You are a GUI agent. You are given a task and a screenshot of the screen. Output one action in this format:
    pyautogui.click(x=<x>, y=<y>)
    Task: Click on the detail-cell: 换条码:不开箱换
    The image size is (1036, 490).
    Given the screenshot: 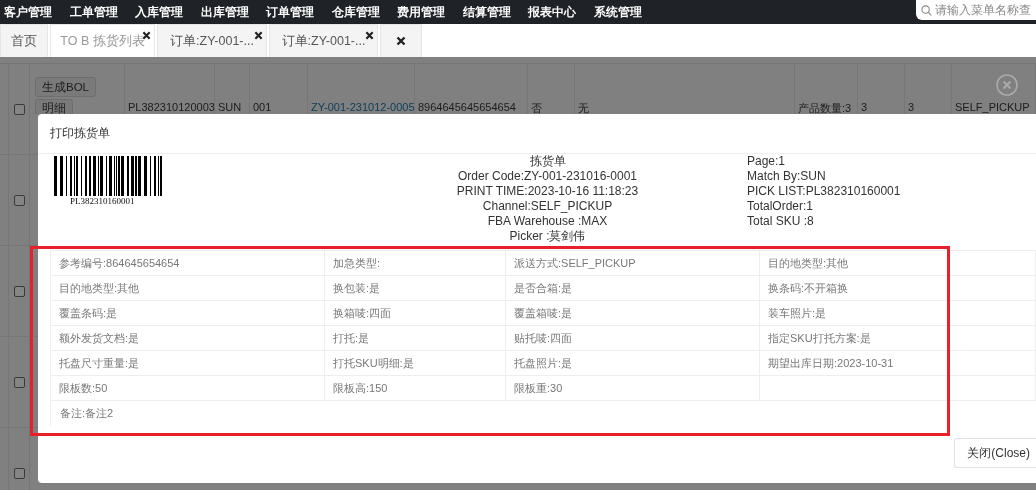 What is the action you would take?
    pyautogui.click(x=808, y=288)
    